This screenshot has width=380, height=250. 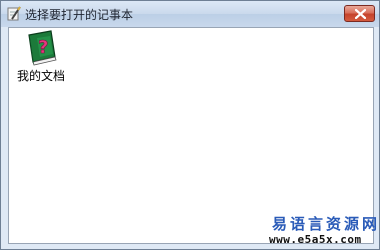 I want to click on close-button, so click(x=359, y=13).